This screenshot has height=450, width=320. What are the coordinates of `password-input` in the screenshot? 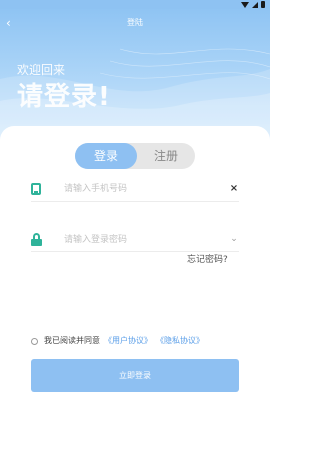 It's located at (144, 240).